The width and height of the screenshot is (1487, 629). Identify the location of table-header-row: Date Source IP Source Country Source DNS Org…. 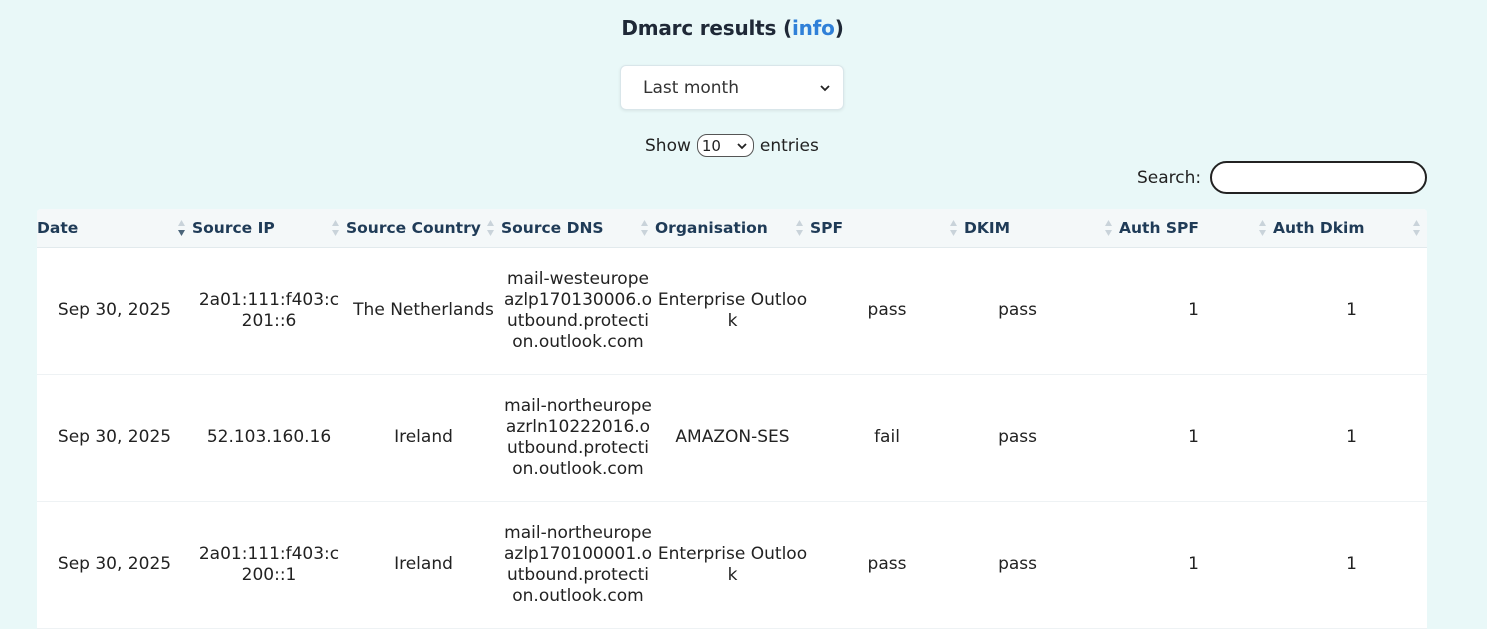
(732, 228).